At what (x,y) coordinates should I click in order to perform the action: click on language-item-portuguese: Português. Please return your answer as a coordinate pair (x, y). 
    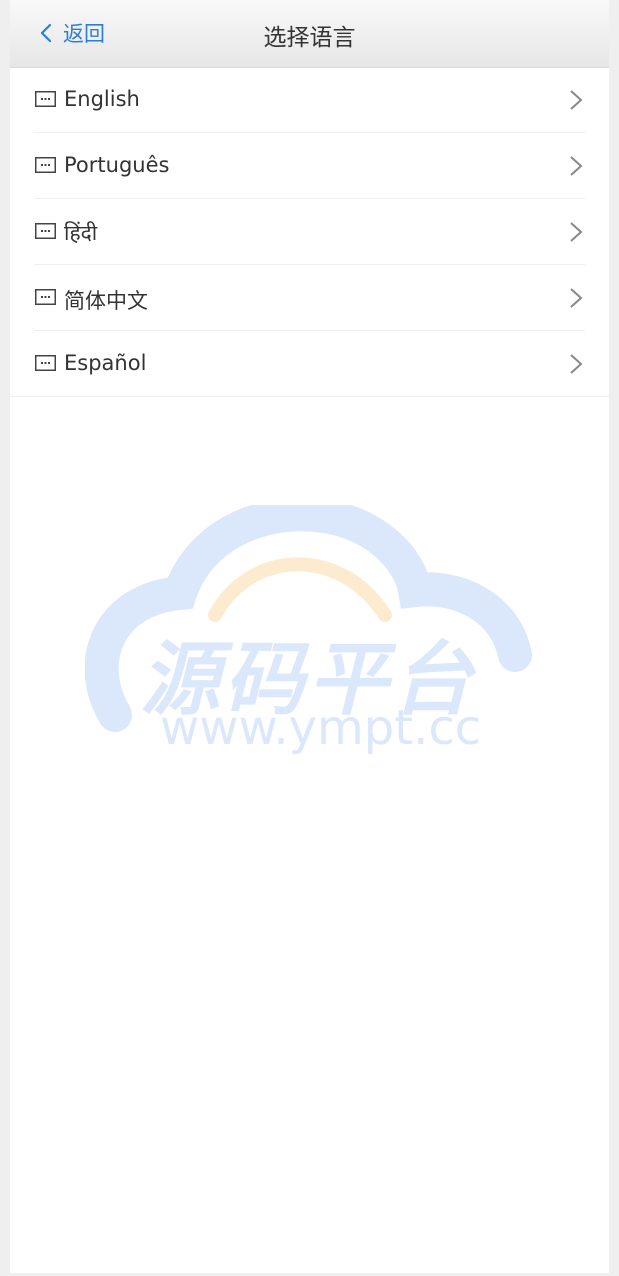
    Looking at the image, I should click on (309, 166).